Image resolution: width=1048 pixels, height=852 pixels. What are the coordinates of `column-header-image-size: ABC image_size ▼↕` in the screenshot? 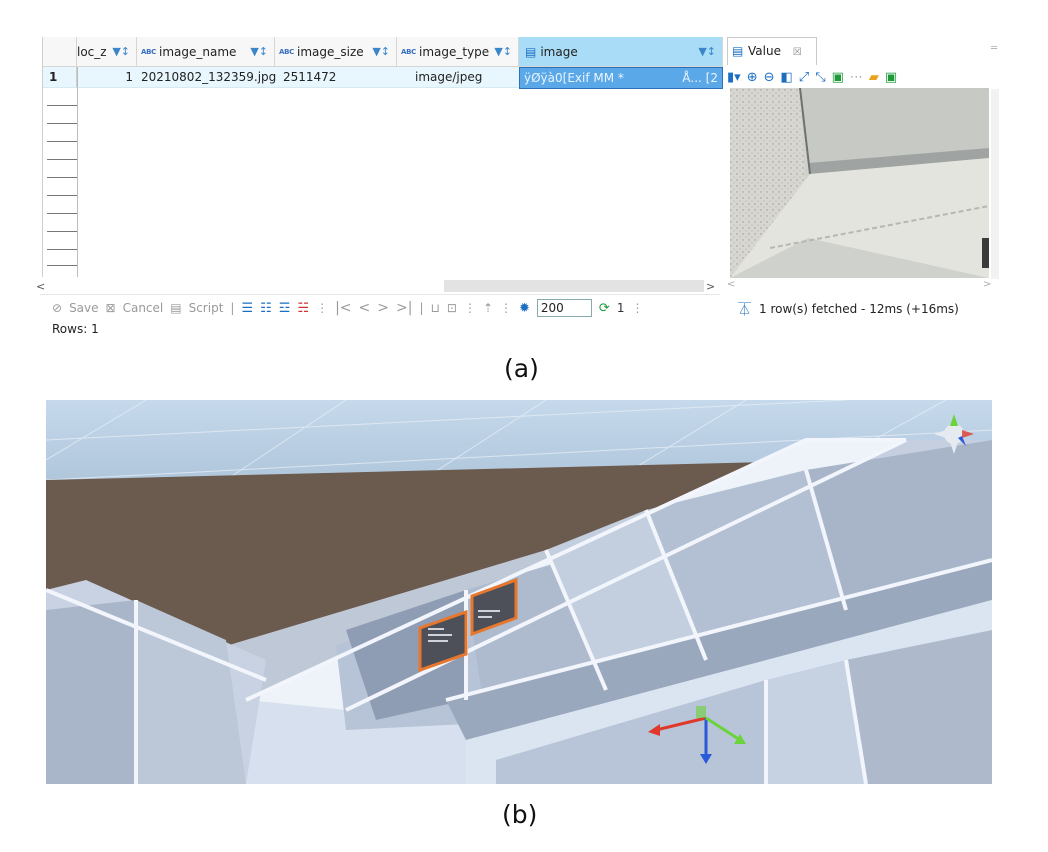 It's located at (336, 52).